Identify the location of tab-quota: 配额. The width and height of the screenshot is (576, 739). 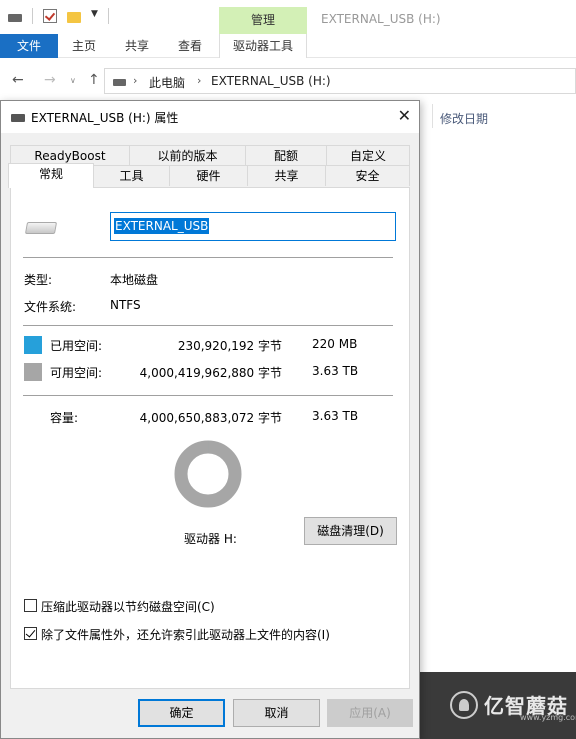
(286, 155).